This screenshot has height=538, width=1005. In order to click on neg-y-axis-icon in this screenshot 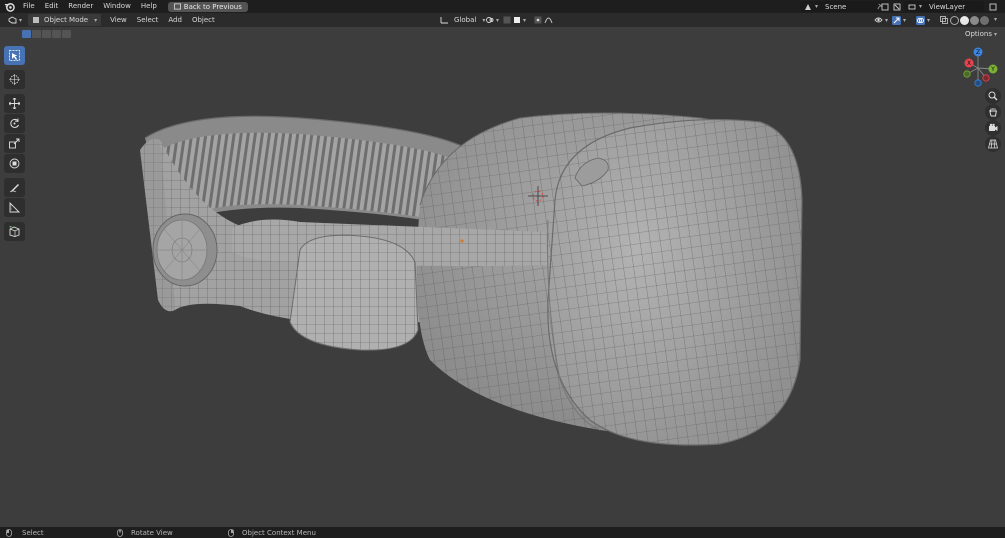, I will do `click(967, 74)`.